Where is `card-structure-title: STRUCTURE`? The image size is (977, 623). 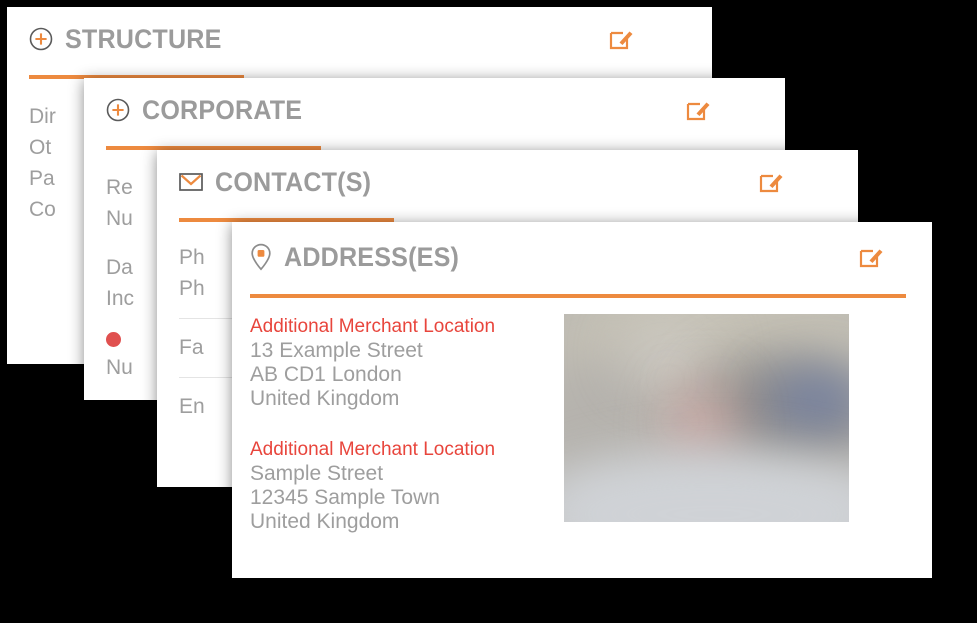 card-structure-title: STRUCTURE is located at coordinates (143, 38).